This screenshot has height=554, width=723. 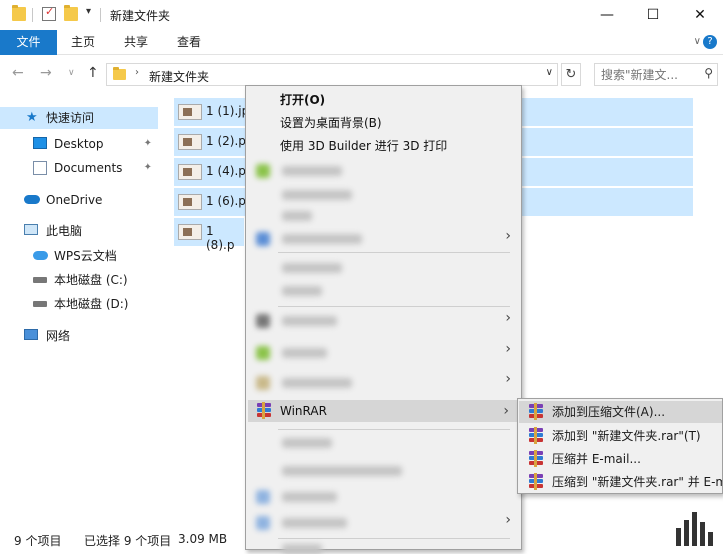 What do you see at coordinates (303, 100) in the screenshot?
I see `menu-label: 打开(O)` at bounding box center [303, 100].